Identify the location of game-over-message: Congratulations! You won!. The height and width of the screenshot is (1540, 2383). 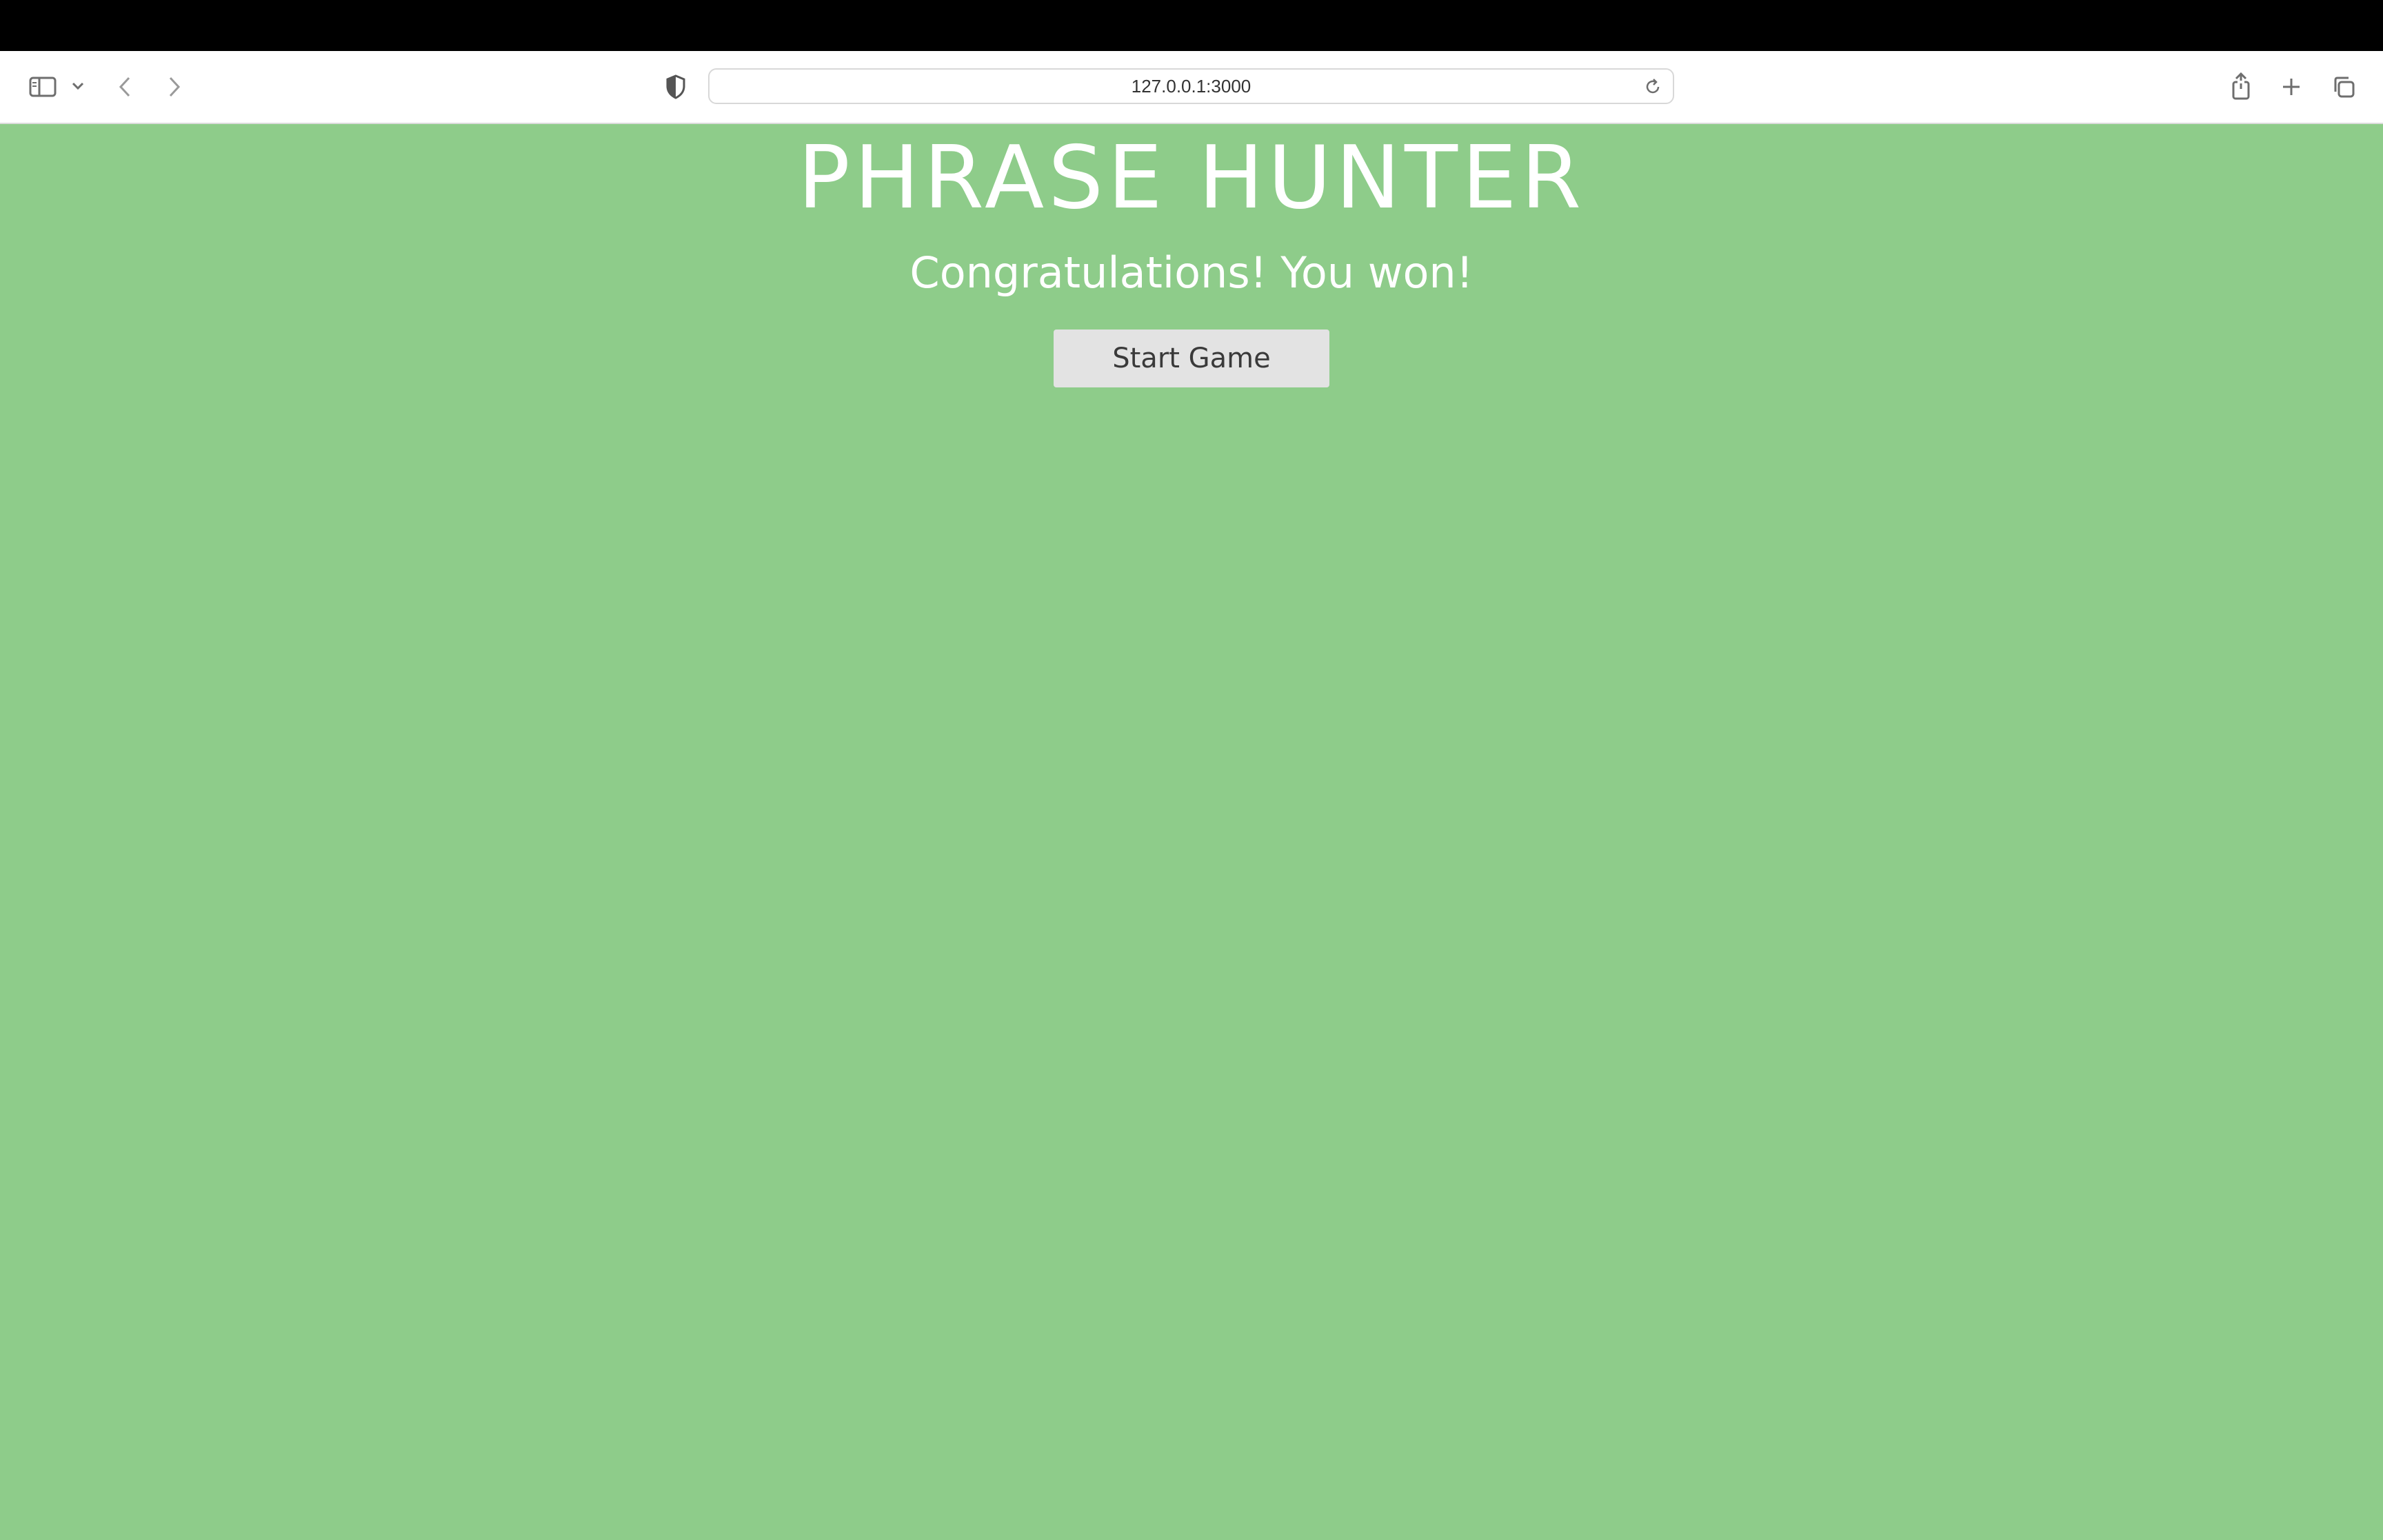
(1191, 273).